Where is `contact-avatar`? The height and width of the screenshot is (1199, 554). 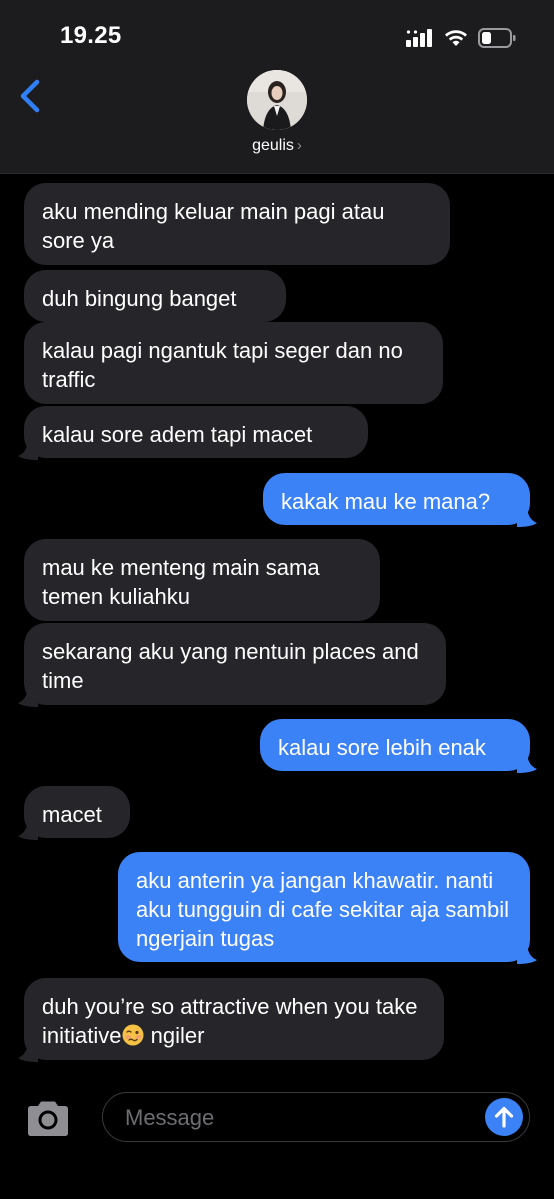 contact-avatar is located at coordinates (277, 100).